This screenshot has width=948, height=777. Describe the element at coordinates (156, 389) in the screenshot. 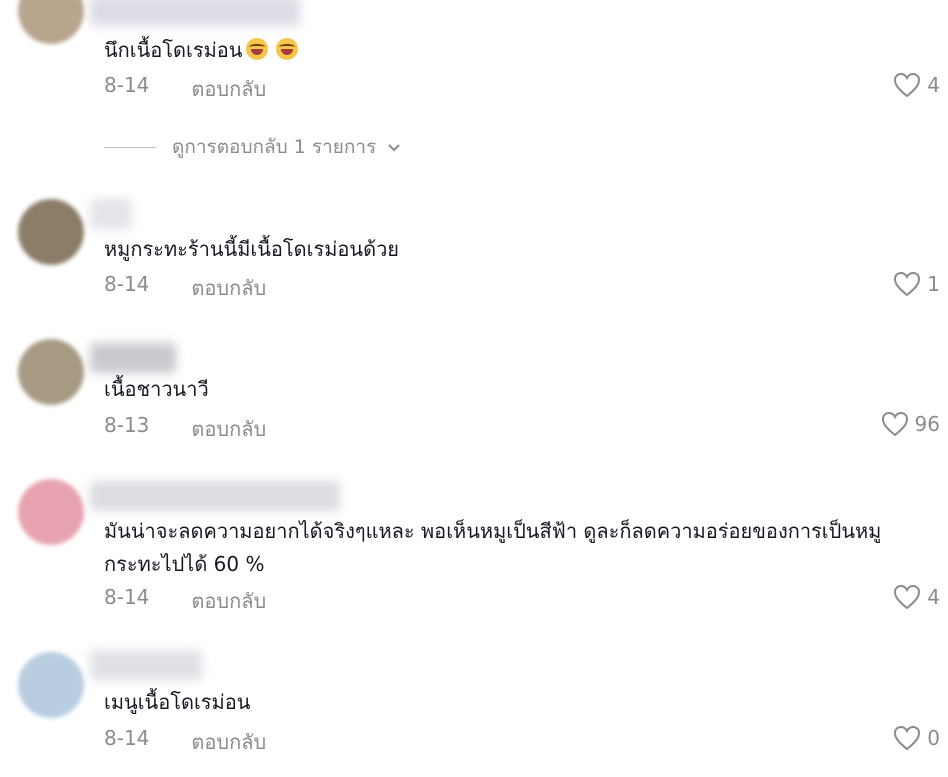

I see `comment-text: เนื้อชาวนาวี` at that location.